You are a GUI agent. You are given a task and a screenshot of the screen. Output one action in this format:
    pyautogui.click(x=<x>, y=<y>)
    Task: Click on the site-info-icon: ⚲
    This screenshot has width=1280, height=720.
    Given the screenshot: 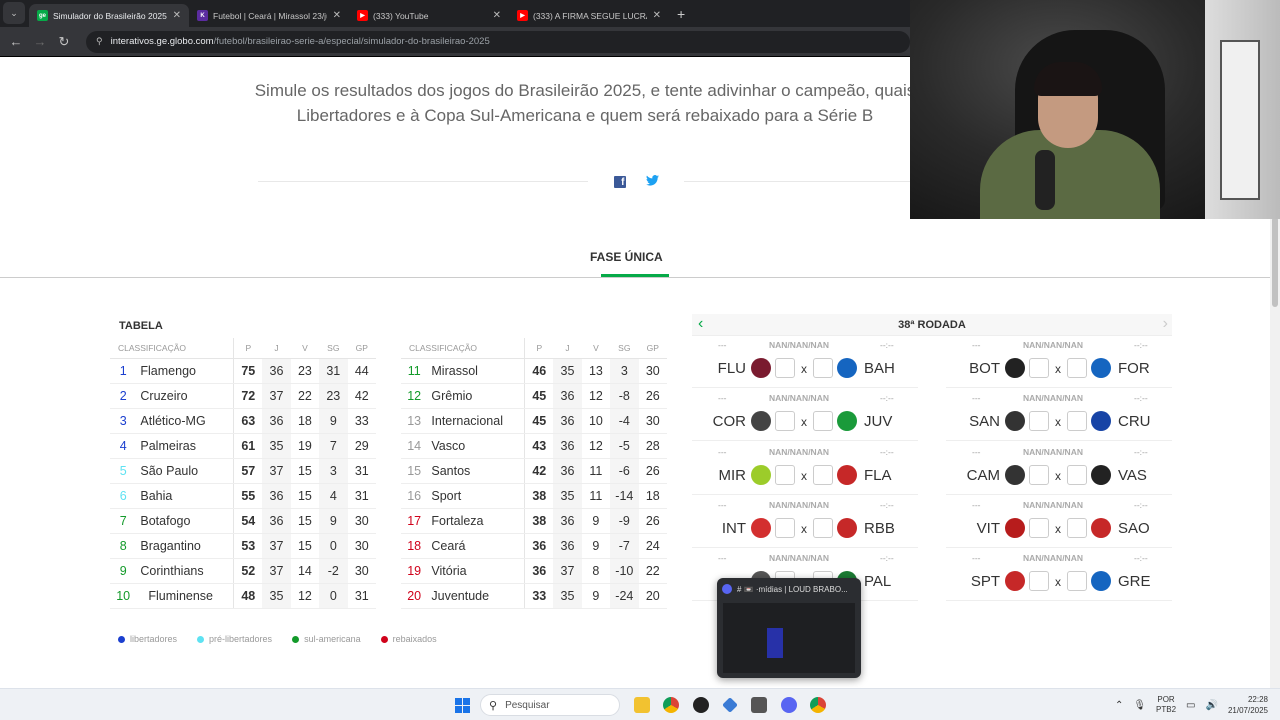 What is the action you would take?
    pyautogui.click(x=99, y=41)
    